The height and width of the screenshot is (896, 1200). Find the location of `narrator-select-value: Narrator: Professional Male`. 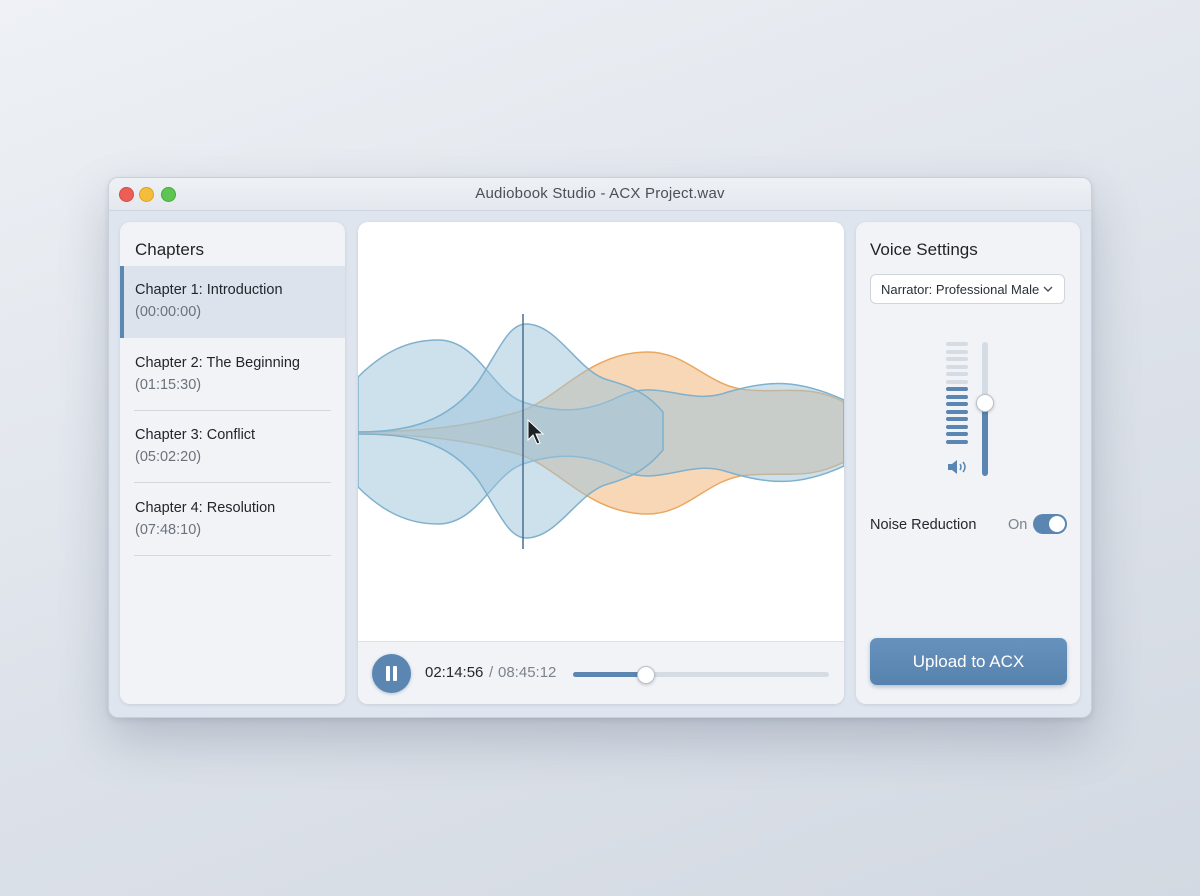

narrator-select-value: Narrator: Professional Male is located at coordinates (960, 289).